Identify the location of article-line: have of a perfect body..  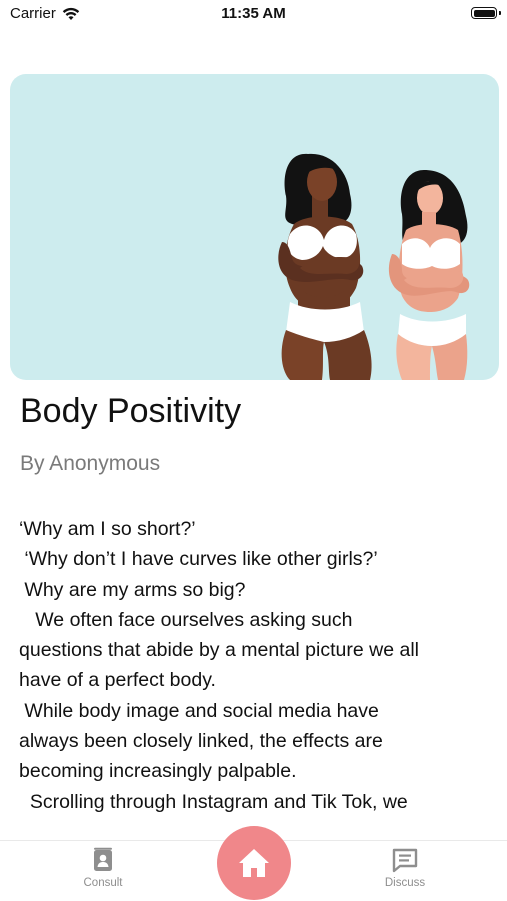
(117, 680).